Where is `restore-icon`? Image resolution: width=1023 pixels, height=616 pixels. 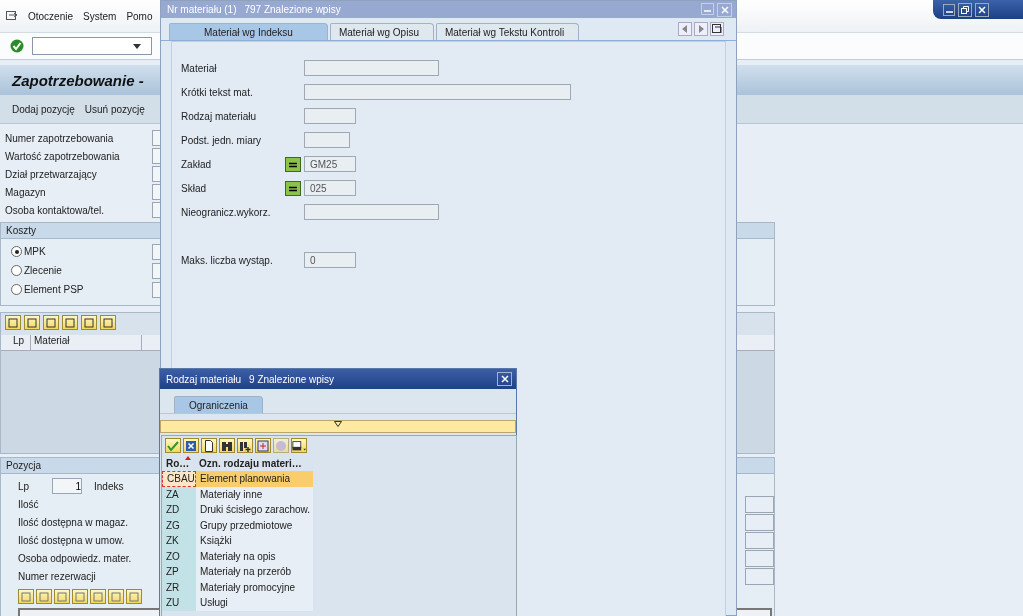
restore-icon is located at coordinates (965, 9).